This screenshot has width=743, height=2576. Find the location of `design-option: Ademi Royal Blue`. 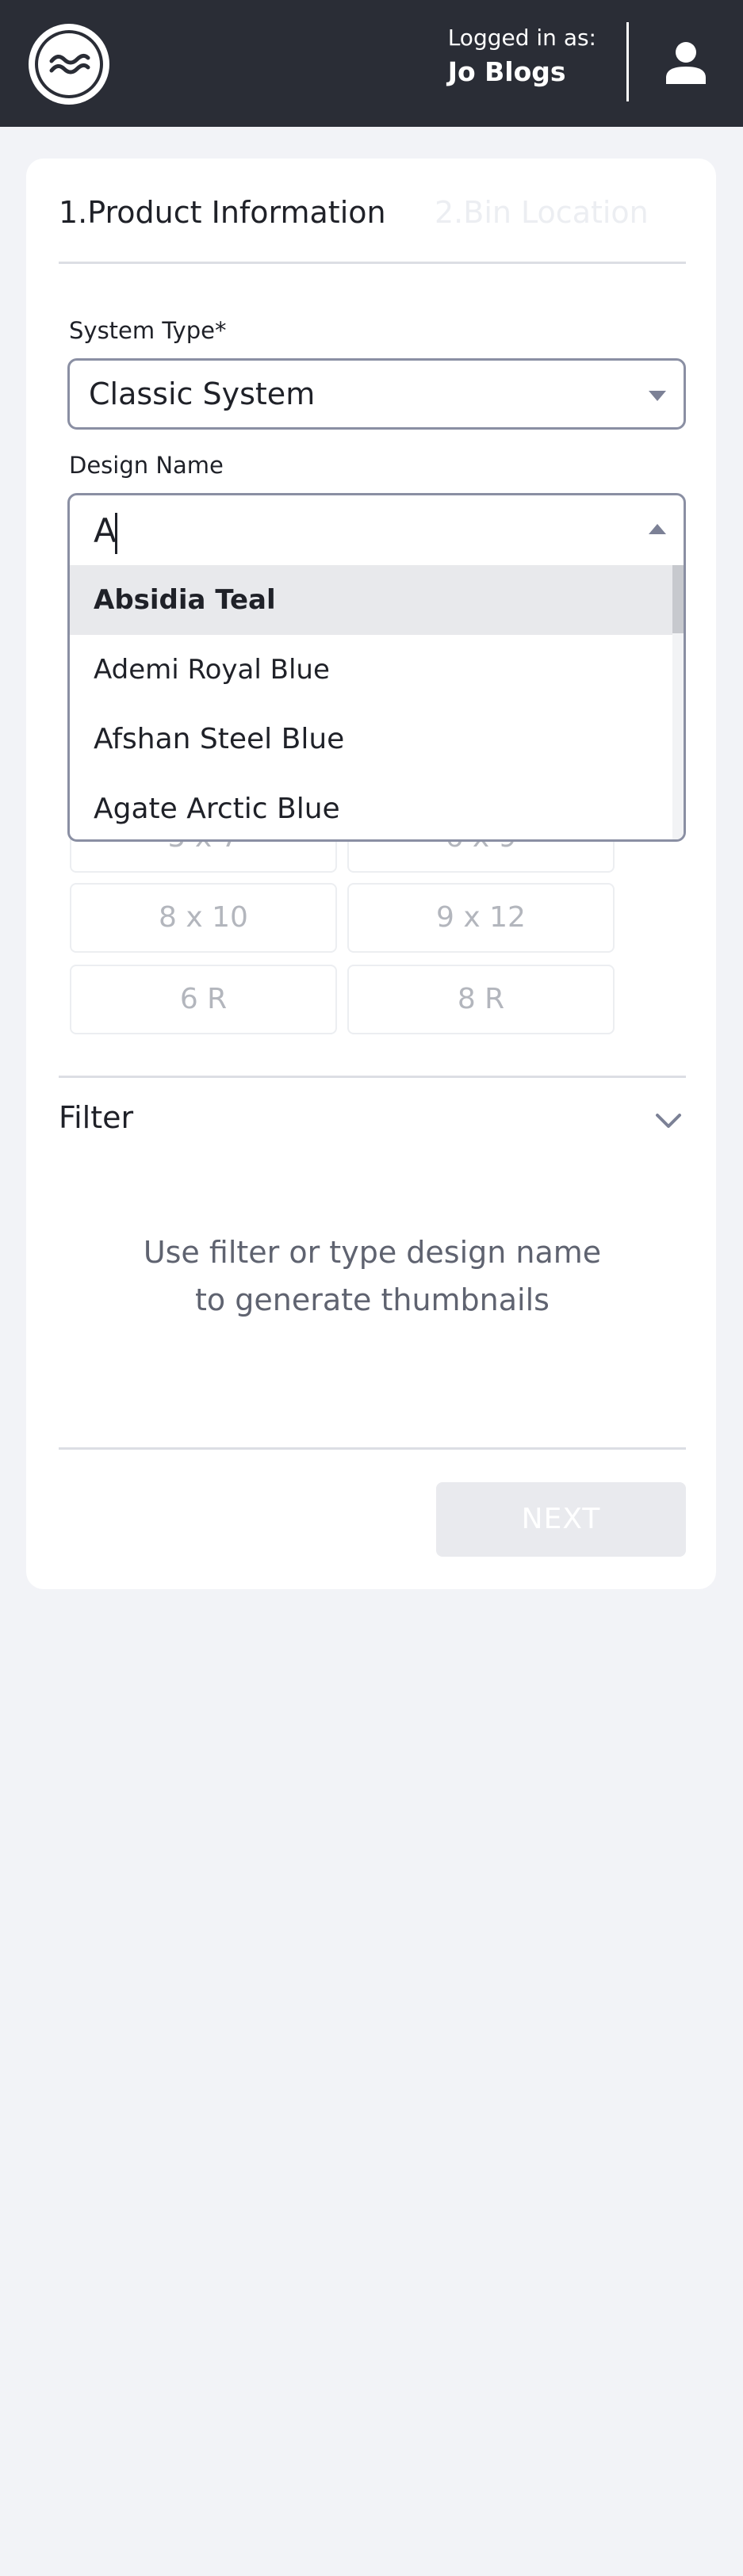

design-option: Ademi Royal Blue is located at coordinates (371, 670).